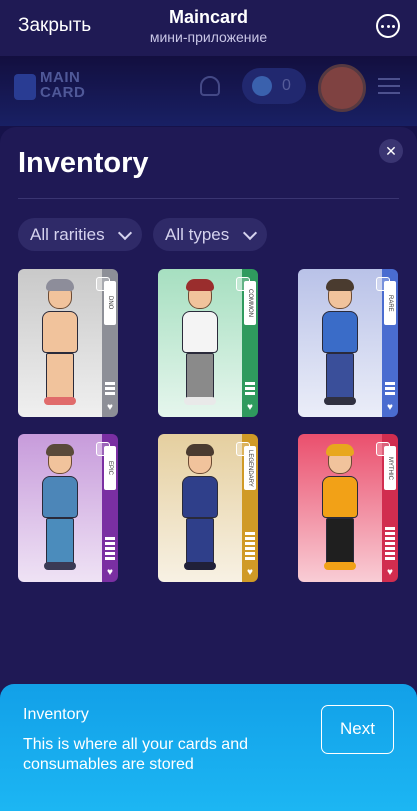 Image resolution: width=417 pixels, height=811 pixels. Describe the element at coordinates (250, 468) in the screenshot. I see `rarity-label: LEGENDARY` at that location.